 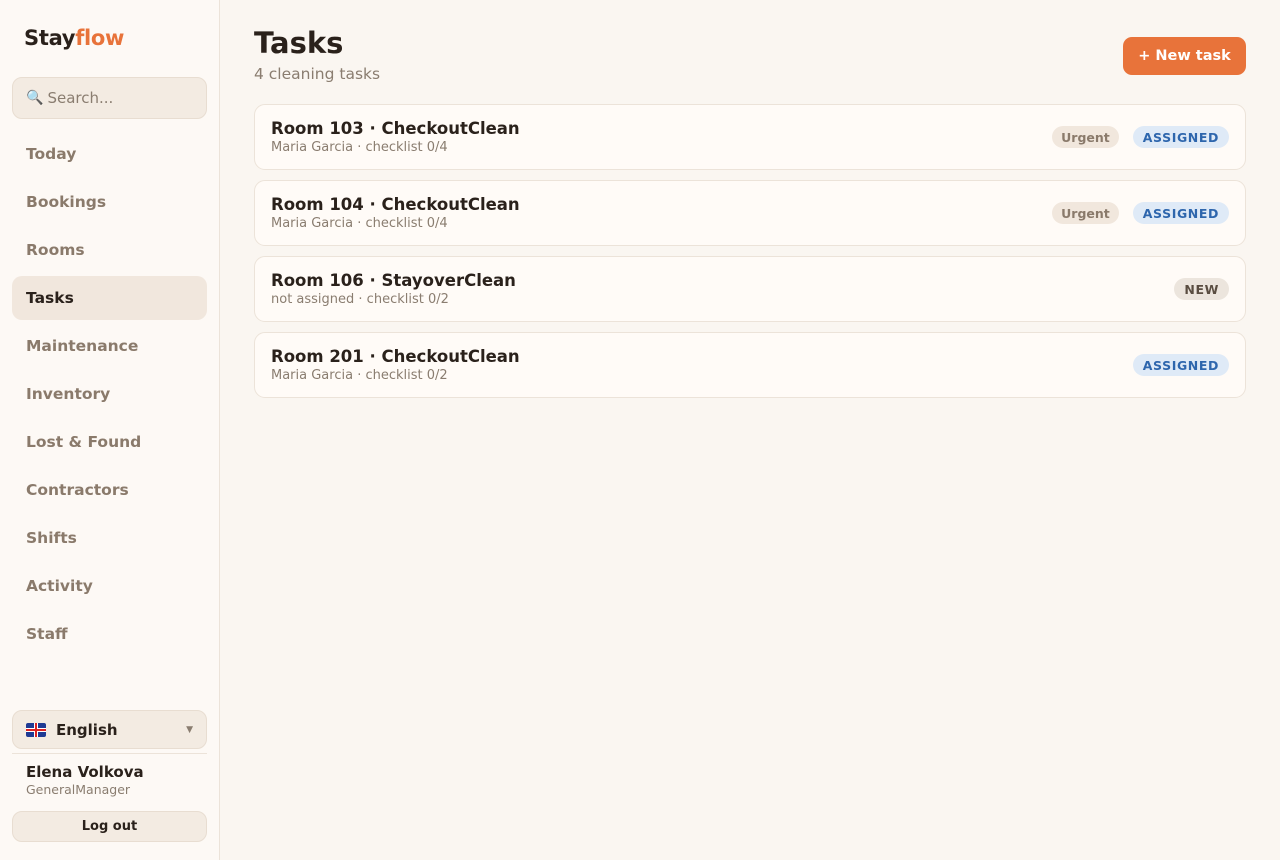 What do you see at coordinates (68, 394) in the screenshot?
I see `sidebar-item-label: Inventory` at bounding box center [68, 394].